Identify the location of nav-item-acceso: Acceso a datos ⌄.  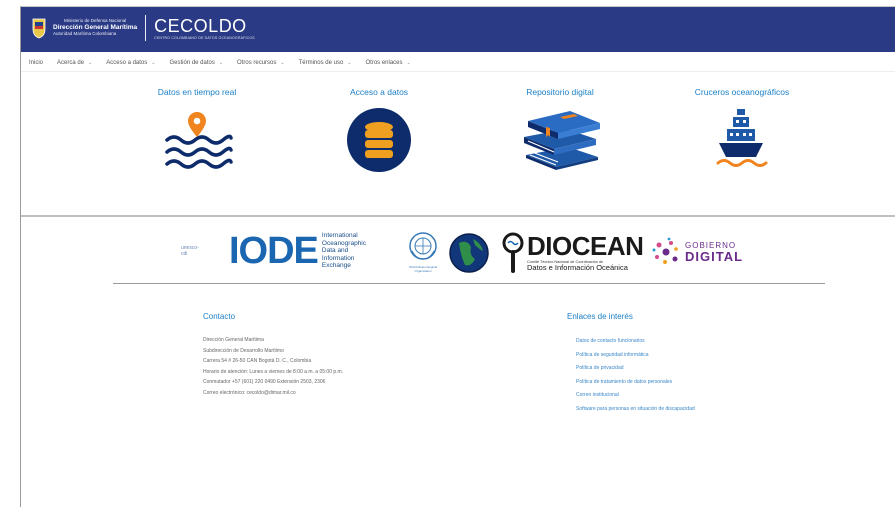
(129, 63).